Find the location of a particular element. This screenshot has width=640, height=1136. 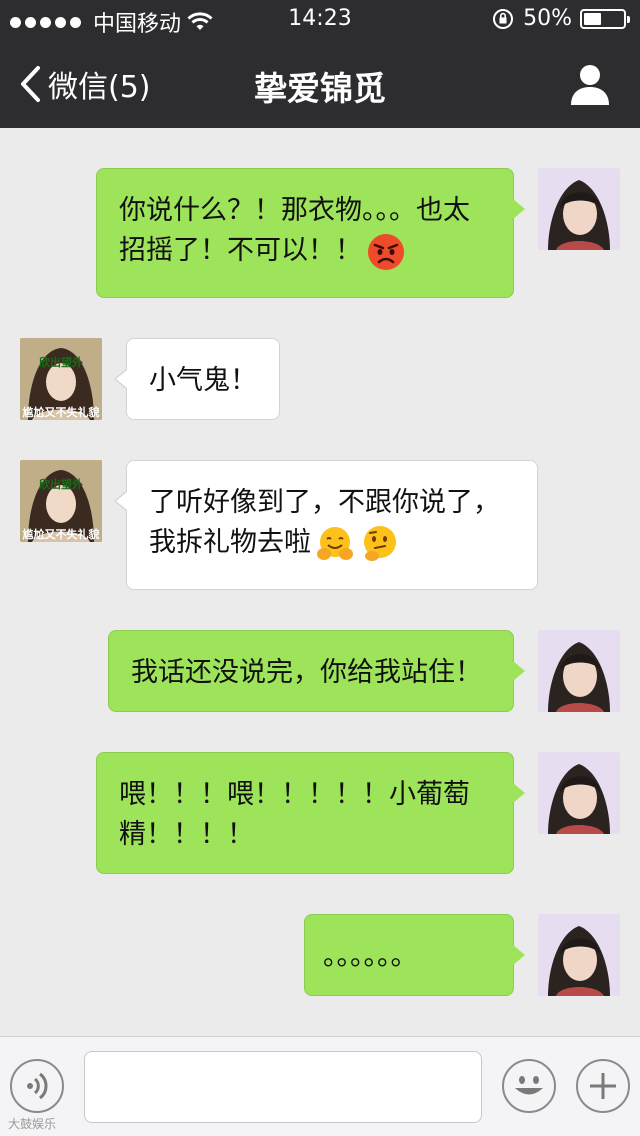

battery-percent: 50% is located at coordinates (547, 18).